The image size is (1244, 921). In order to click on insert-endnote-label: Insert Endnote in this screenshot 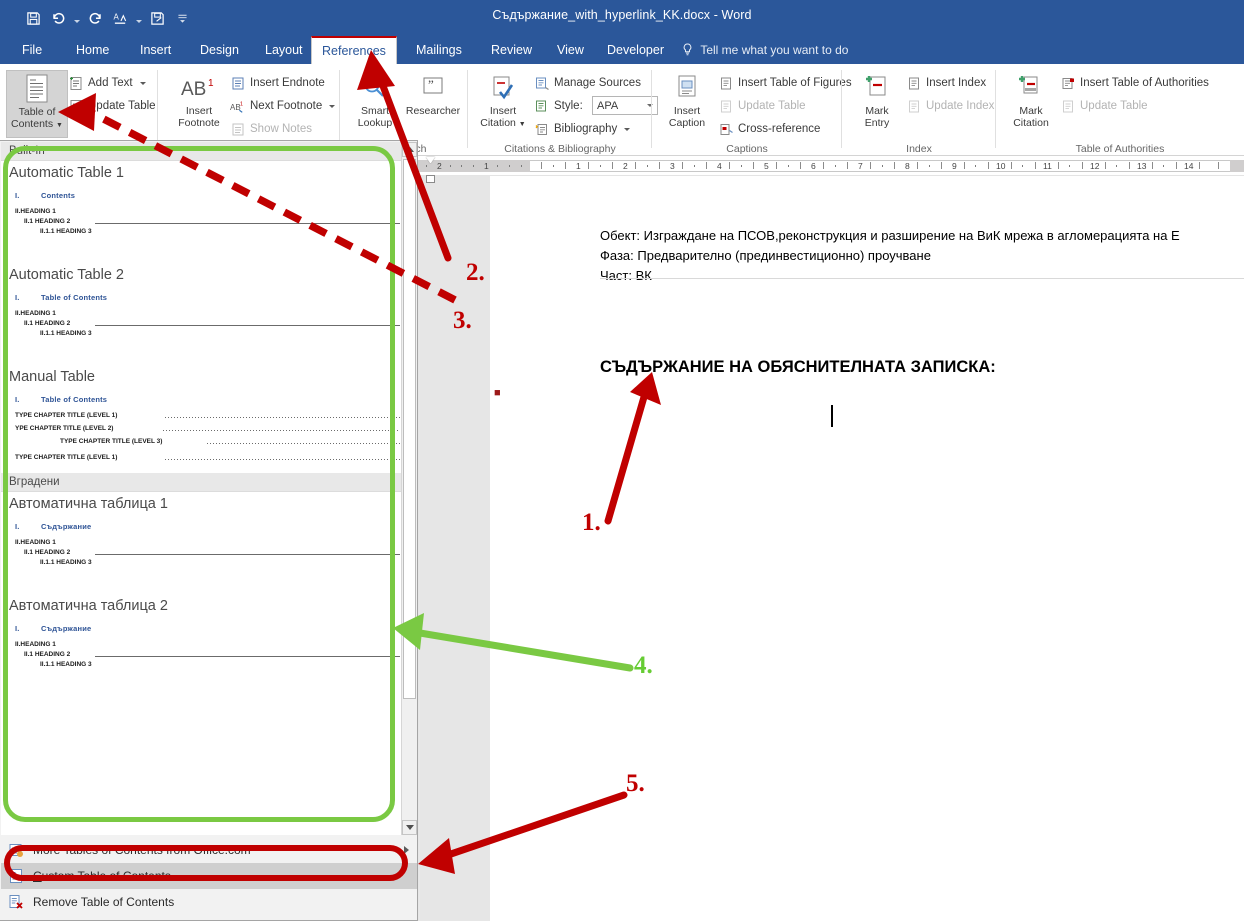, I will do `click(287, 83)`.